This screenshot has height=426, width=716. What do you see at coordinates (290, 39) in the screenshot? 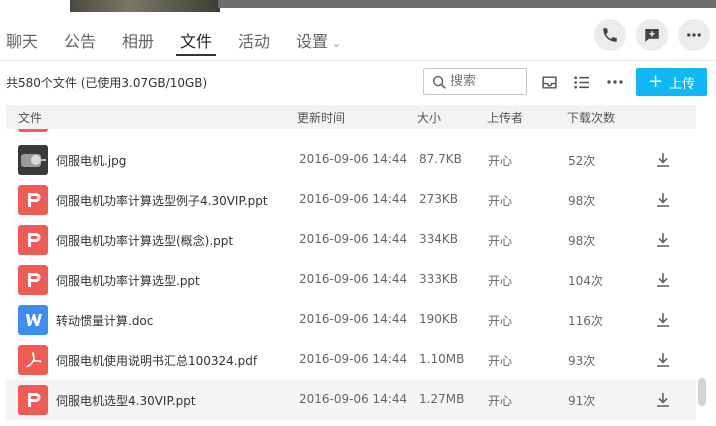
I see `tab-bar: 聊天 公告 相册 文件 活动 设置 ⌄` at bounding box center [290, 39].